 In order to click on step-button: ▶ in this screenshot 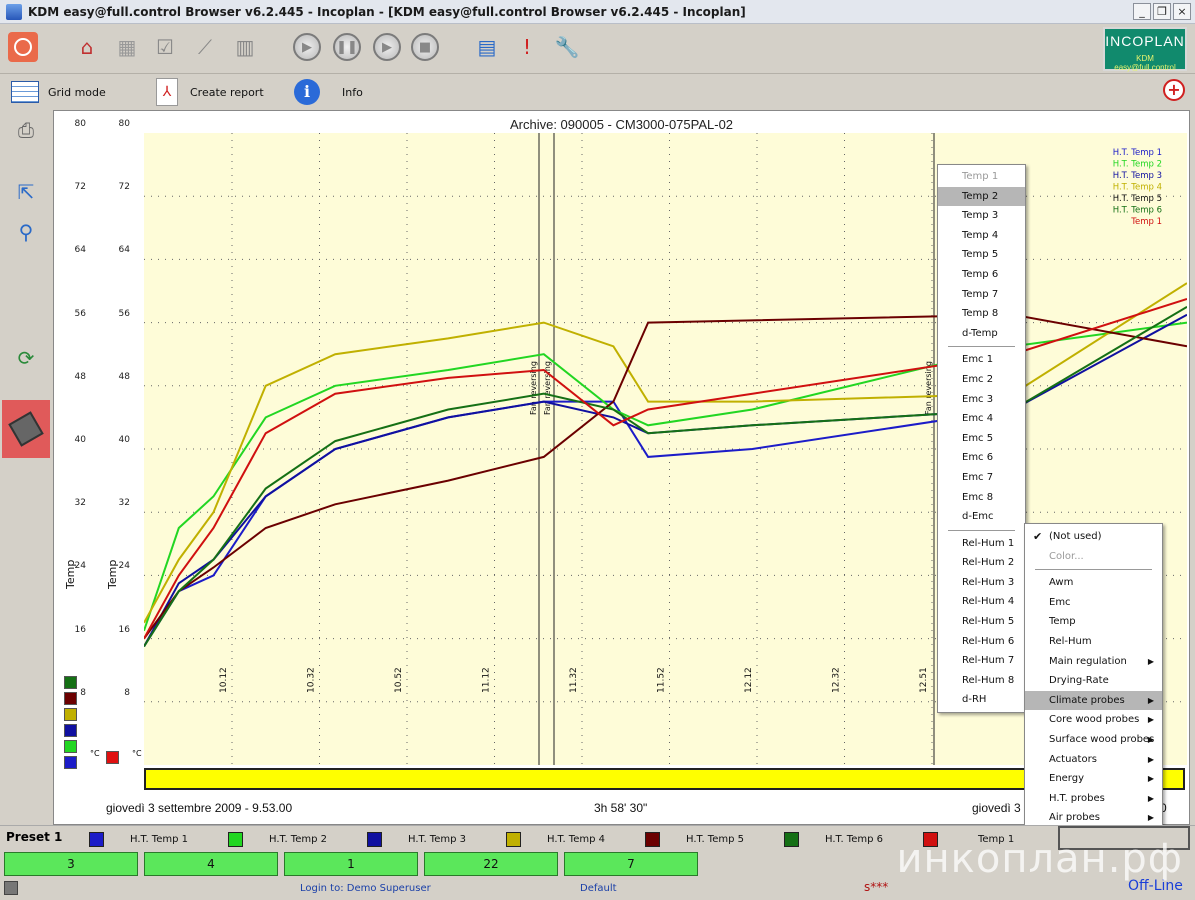, I will do `click(387, 47)`.